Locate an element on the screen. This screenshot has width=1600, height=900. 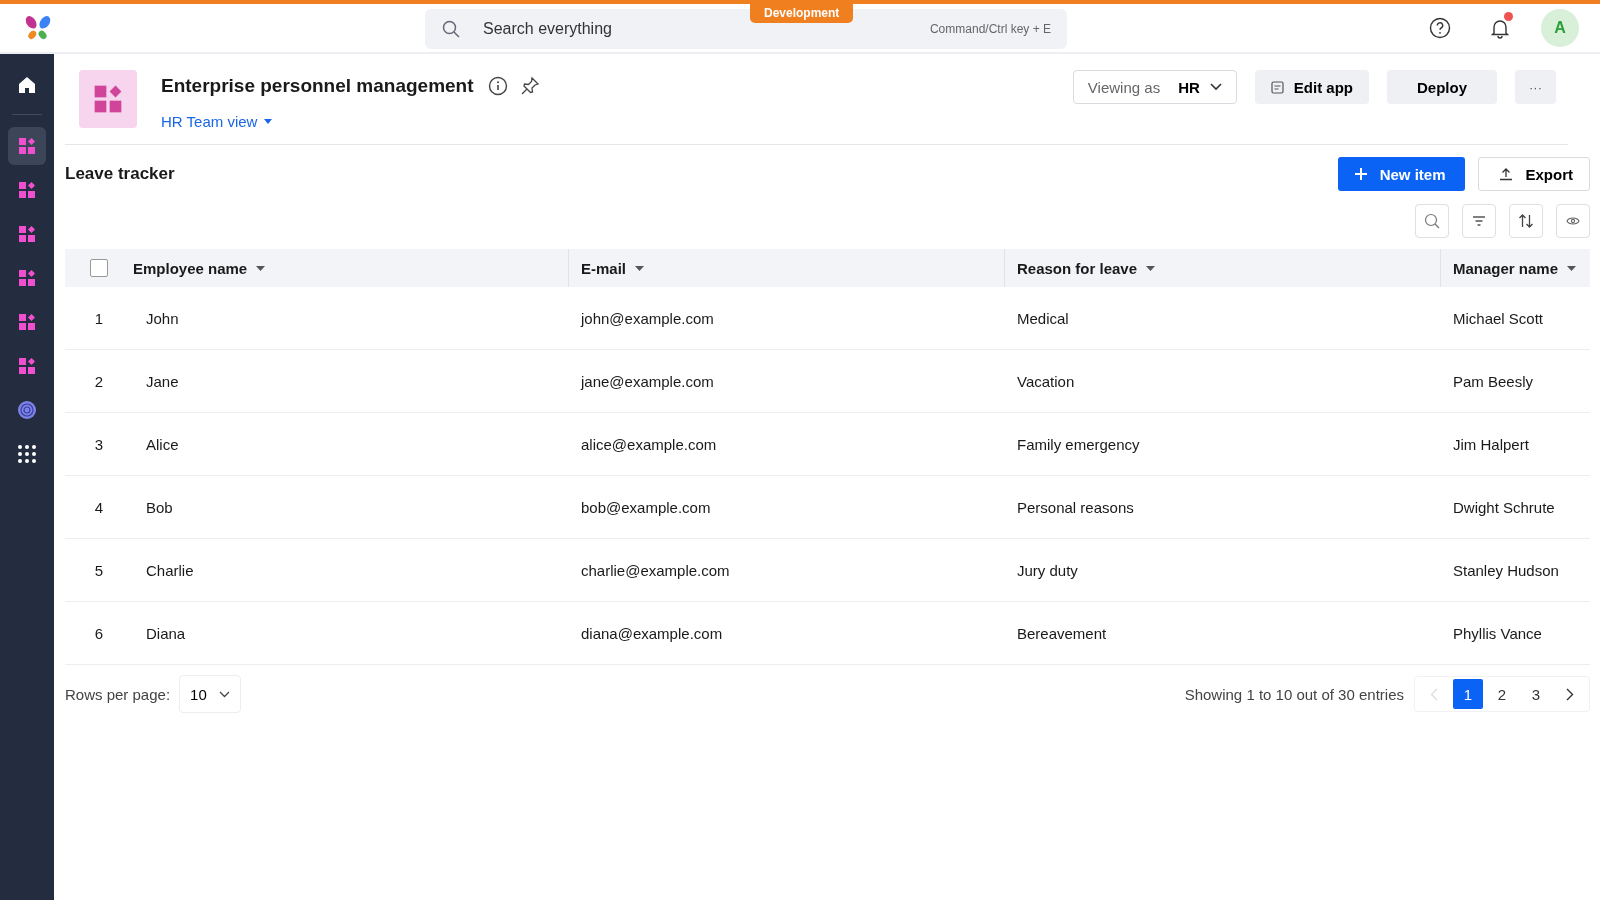
table-cell-text: alice@example.com is located at coordinates (649, 444).